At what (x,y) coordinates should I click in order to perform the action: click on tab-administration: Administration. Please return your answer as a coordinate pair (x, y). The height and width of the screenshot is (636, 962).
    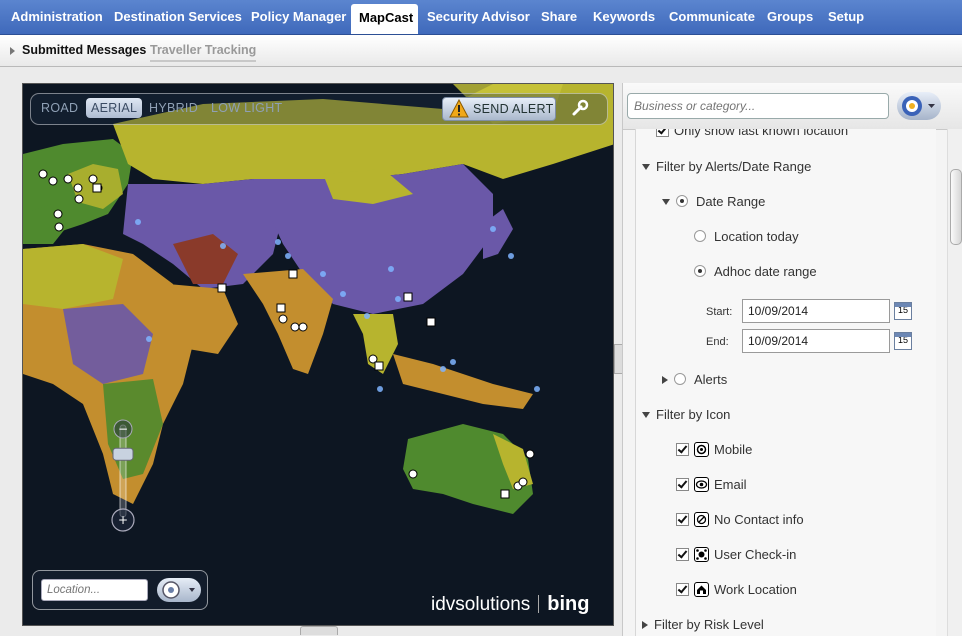
    Looking at the image, I should click on (57, 17).